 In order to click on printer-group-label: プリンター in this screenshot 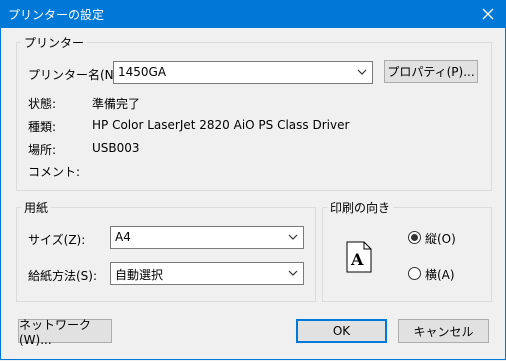, I will do `click(54, 42)`.